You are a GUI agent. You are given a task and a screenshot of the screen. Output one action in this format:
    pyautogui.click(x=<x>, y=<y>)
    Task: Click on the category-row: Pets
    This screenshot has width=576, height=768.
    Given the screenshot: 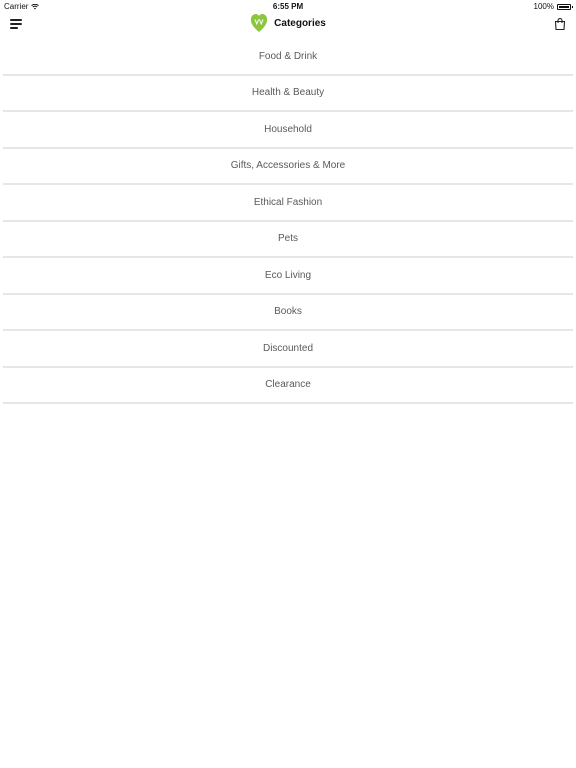 What is the action you would take?
    pyautogui.click(x=288, y=240)
    